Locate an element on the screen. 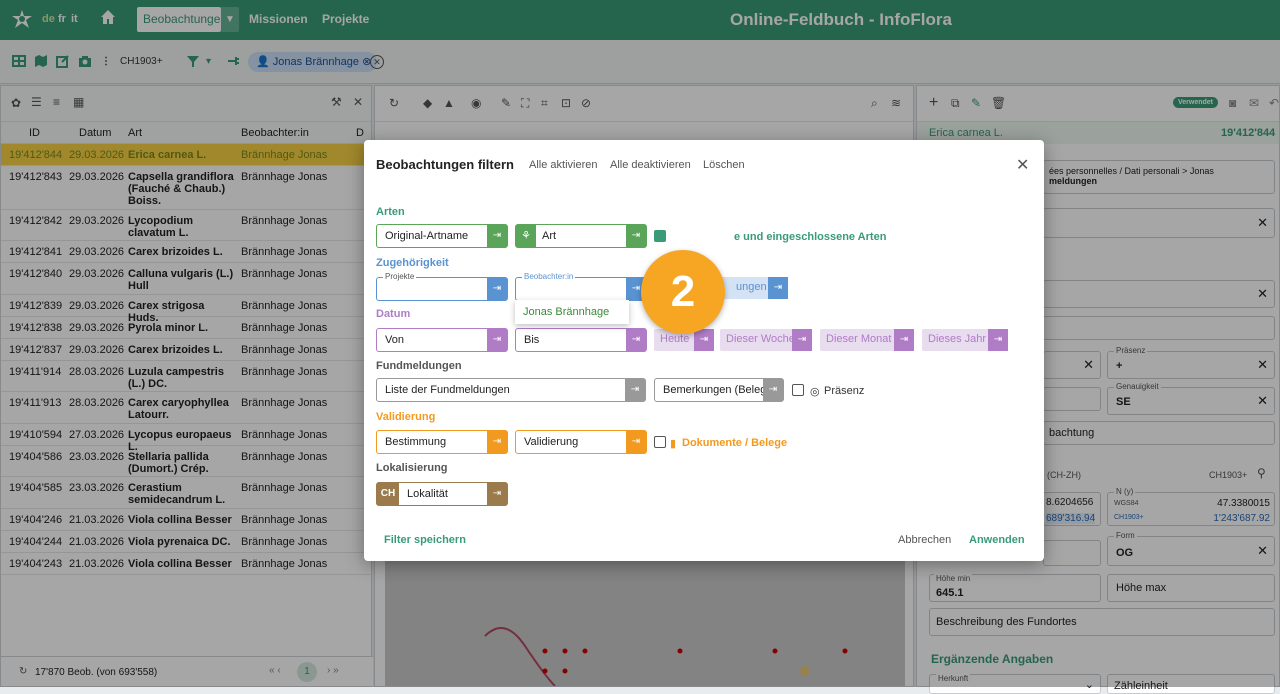  delete-link: Löschen is located at coordinates (724, 165).